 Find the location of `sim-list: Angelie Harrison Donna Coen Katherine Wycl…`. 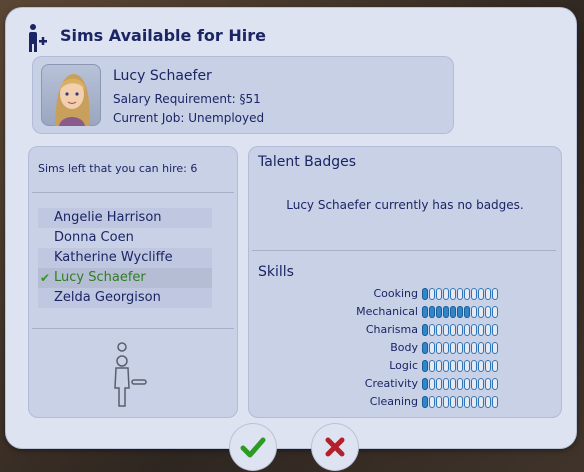

sim-list: Angelie Harrison Donna Coen Katherine Wycl… is located at coordinates (125, 258).